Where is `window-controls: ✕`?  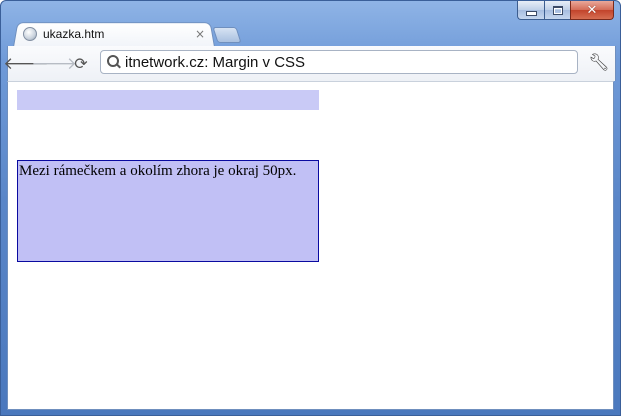 window-controls: ✕ is located at coordinates (565, 11).